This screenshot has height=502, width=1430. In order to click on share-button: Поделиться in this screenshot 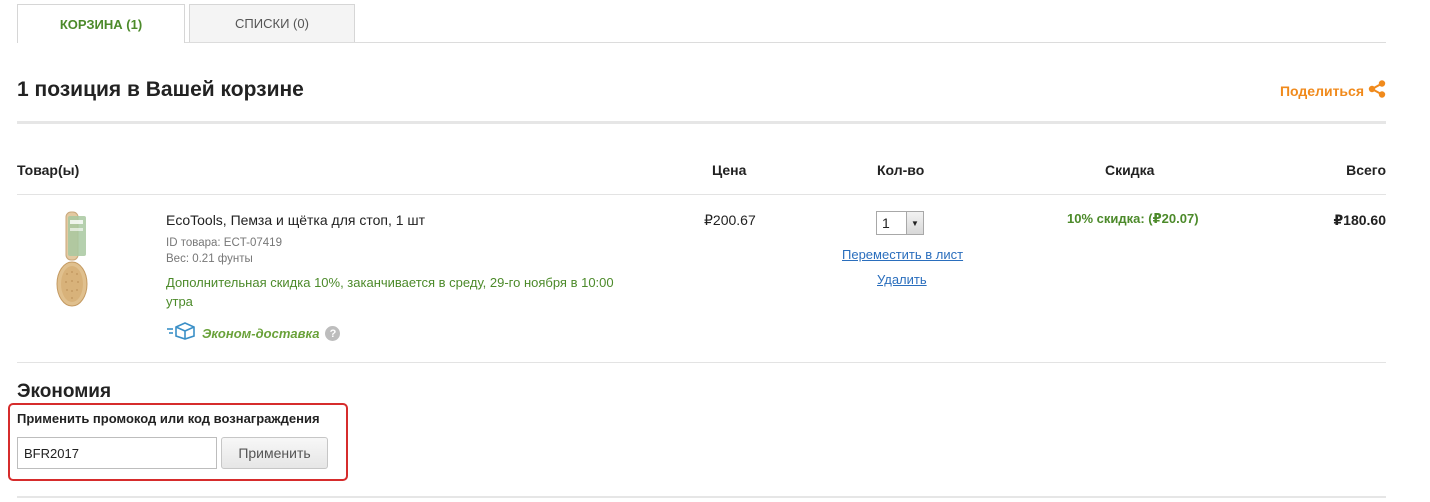, I will do `click(1333, 90)`.